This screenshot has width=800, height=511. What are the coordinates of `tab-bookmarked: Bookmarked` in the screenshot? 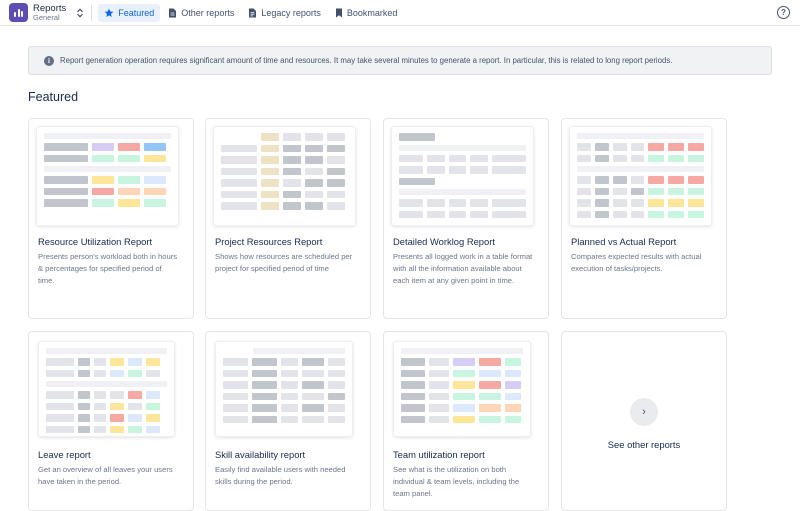 It's located at (366, 13).